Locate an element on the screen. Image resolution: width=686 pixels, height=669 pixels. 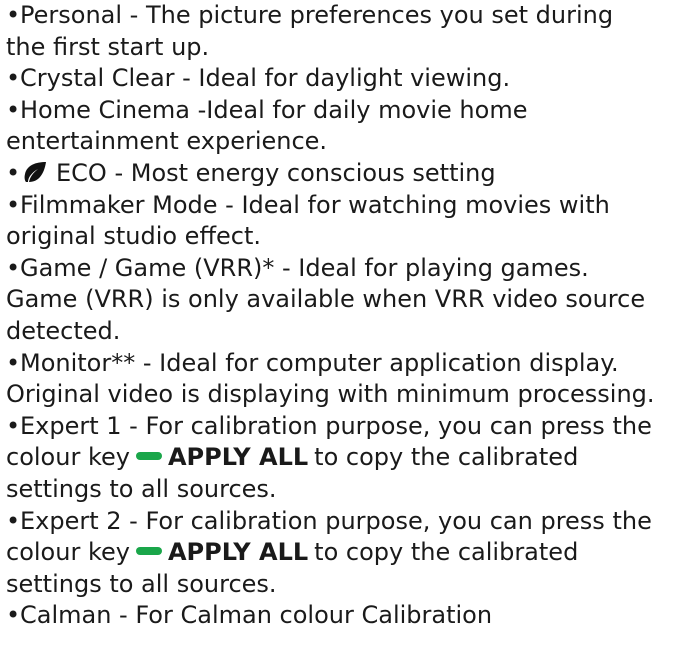
list-item-eco: • ECO - Most energy conscious setting is located at coordinates (344, 174).